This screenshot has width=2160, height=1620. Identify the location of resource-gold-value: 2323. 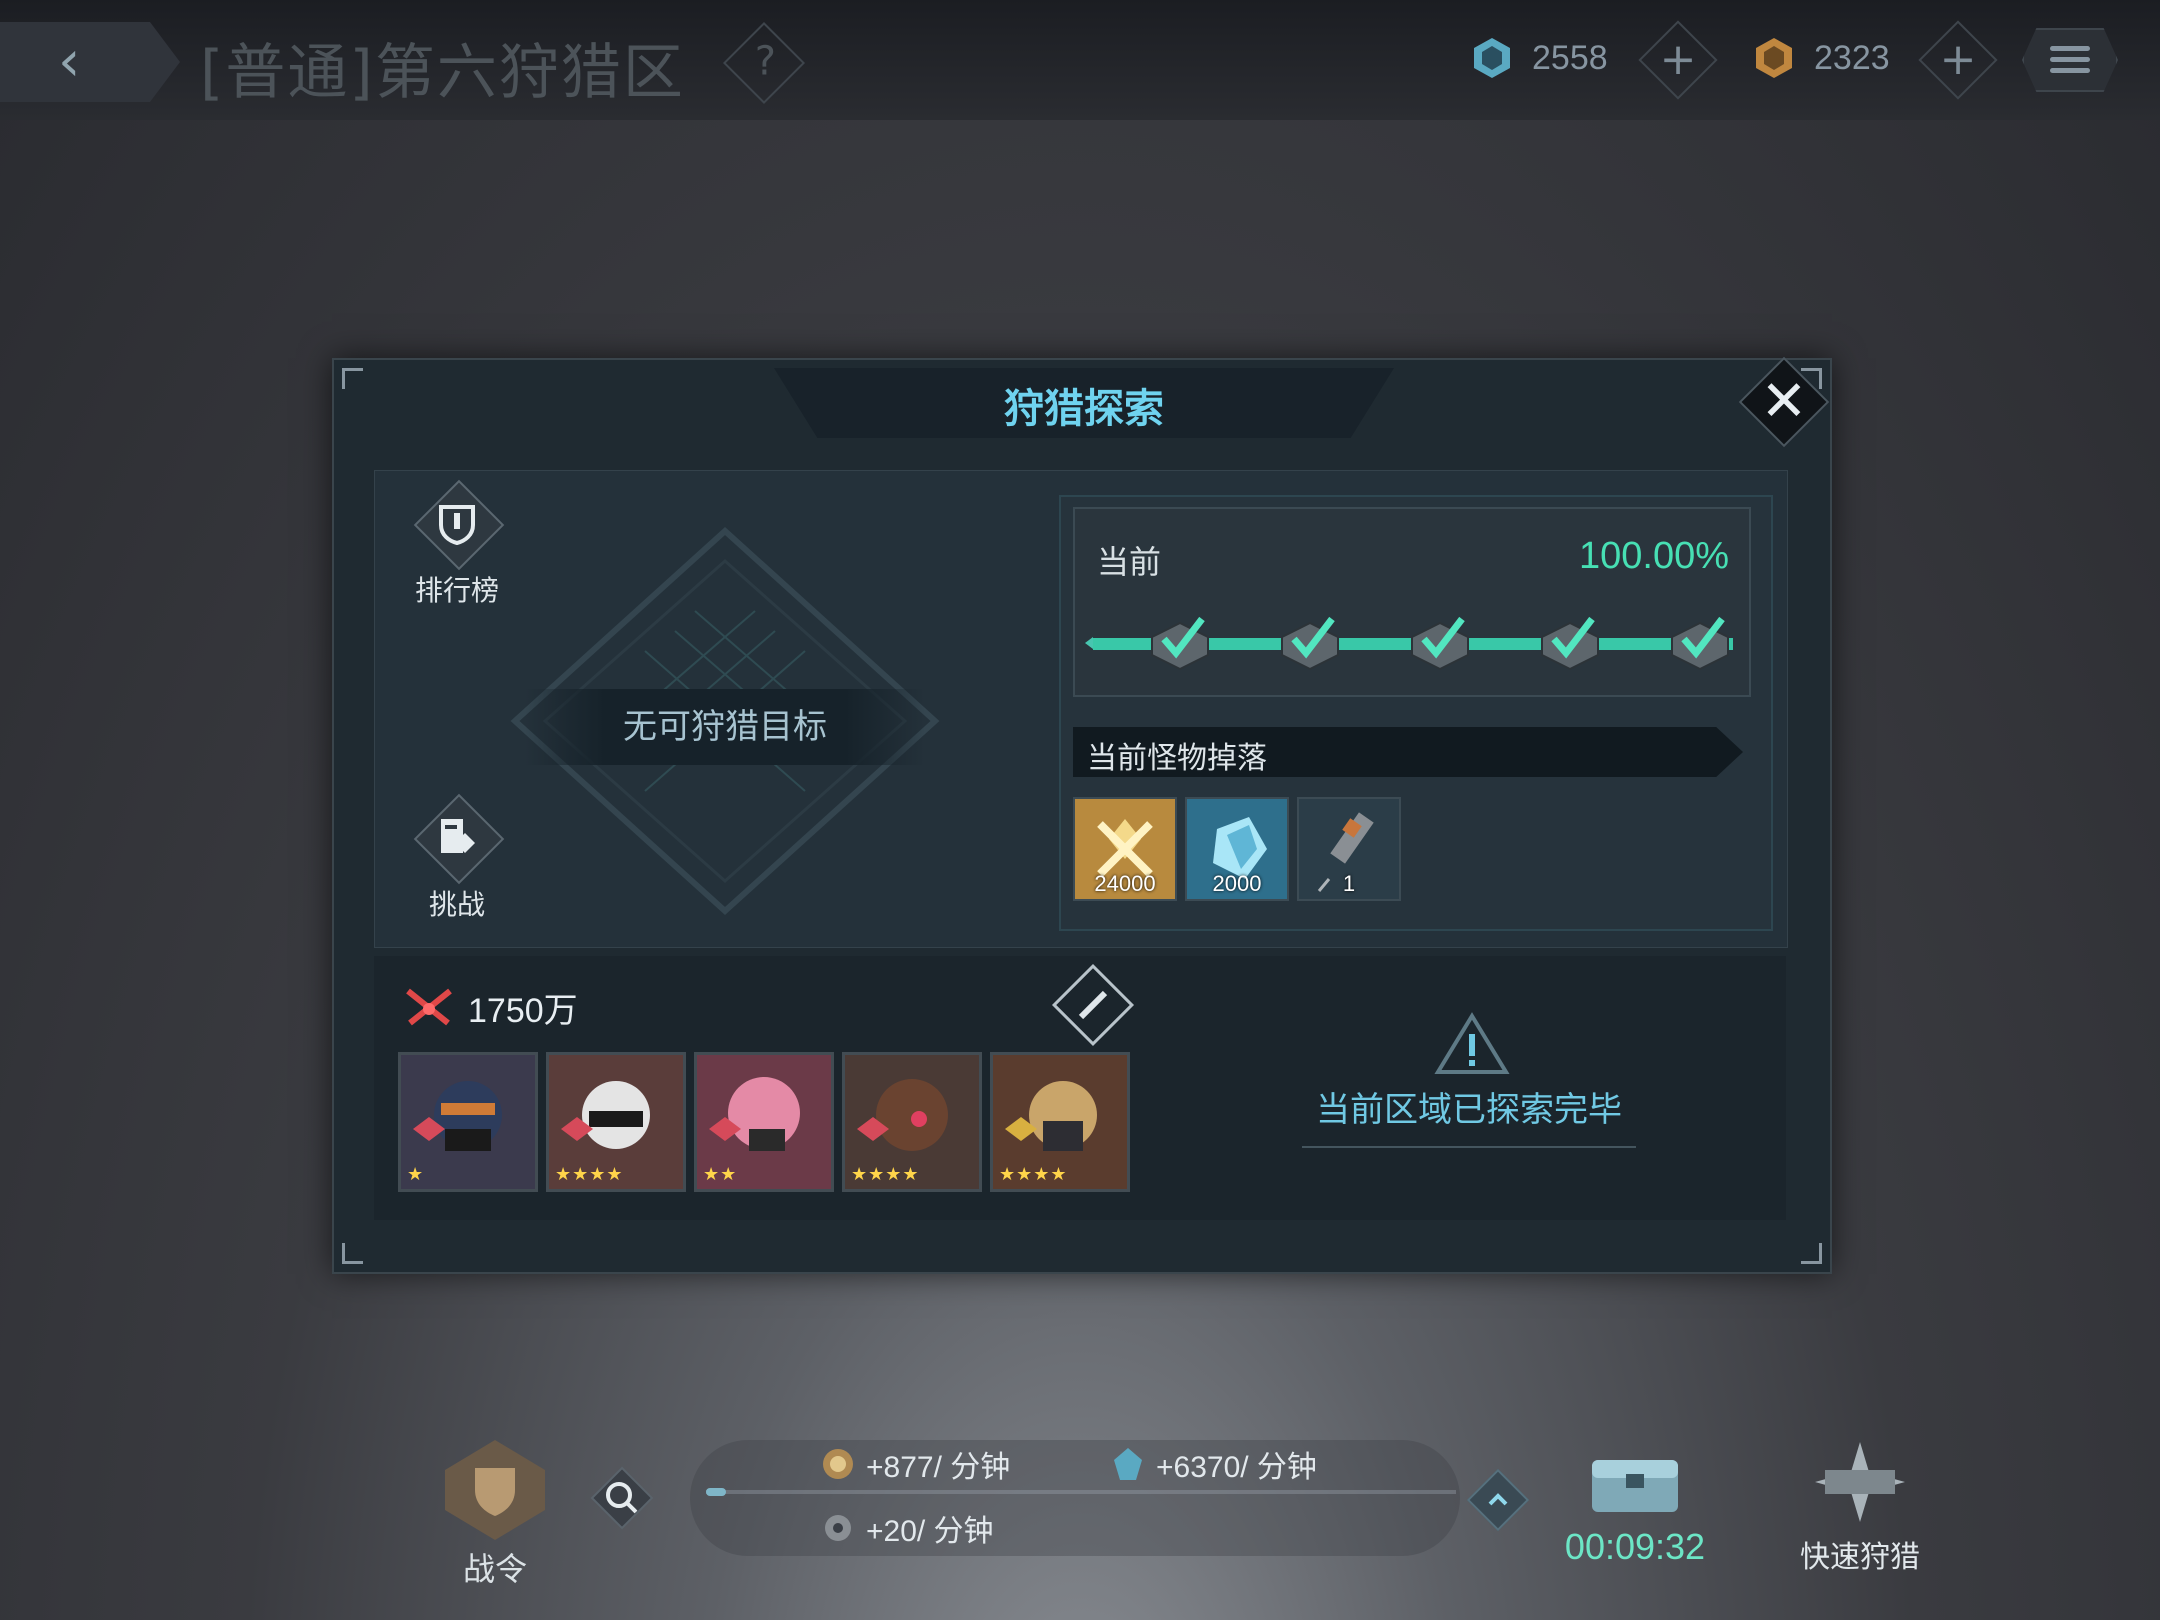
(1852, 57).